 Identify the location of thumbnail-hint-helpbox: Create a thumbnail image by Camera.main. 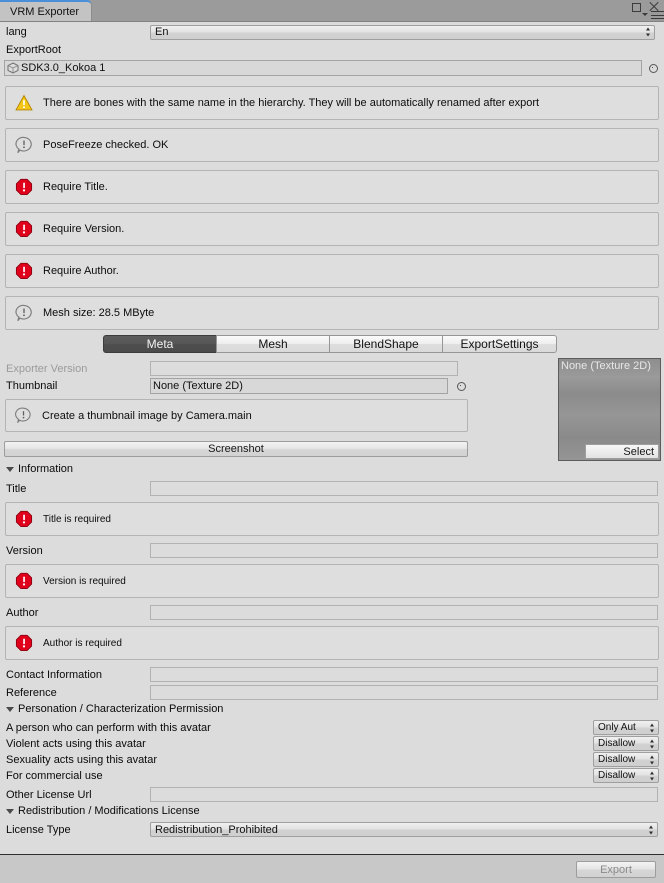
(236, 415).